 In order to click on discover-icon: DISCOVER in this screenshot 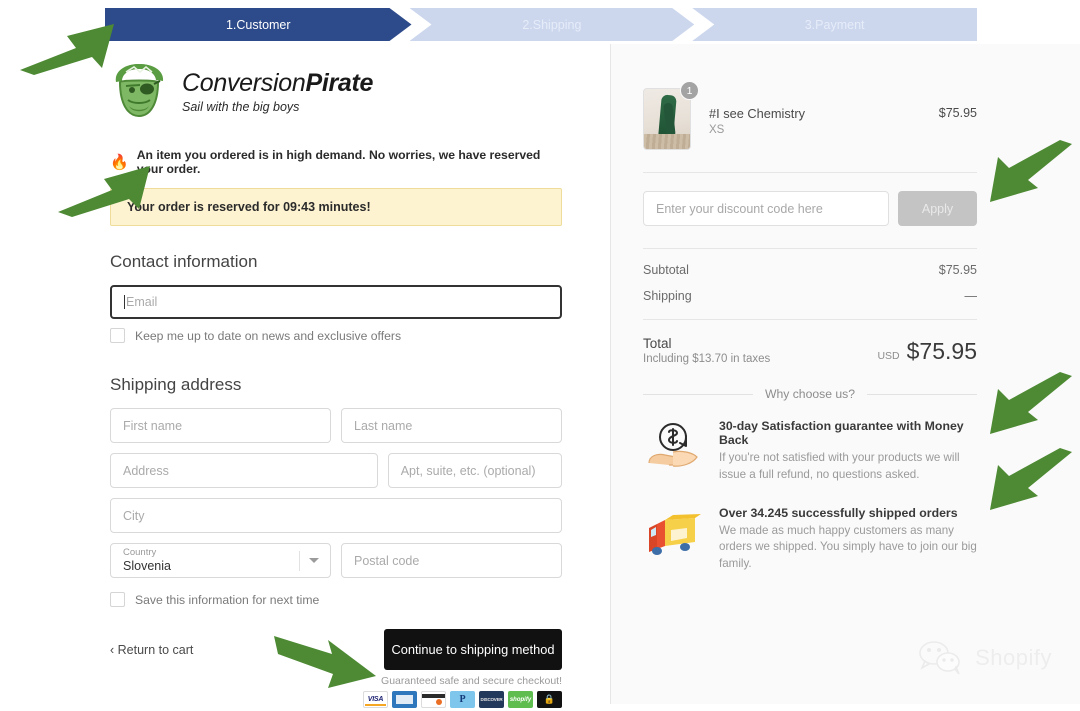, I will do `click(491, 699)`.